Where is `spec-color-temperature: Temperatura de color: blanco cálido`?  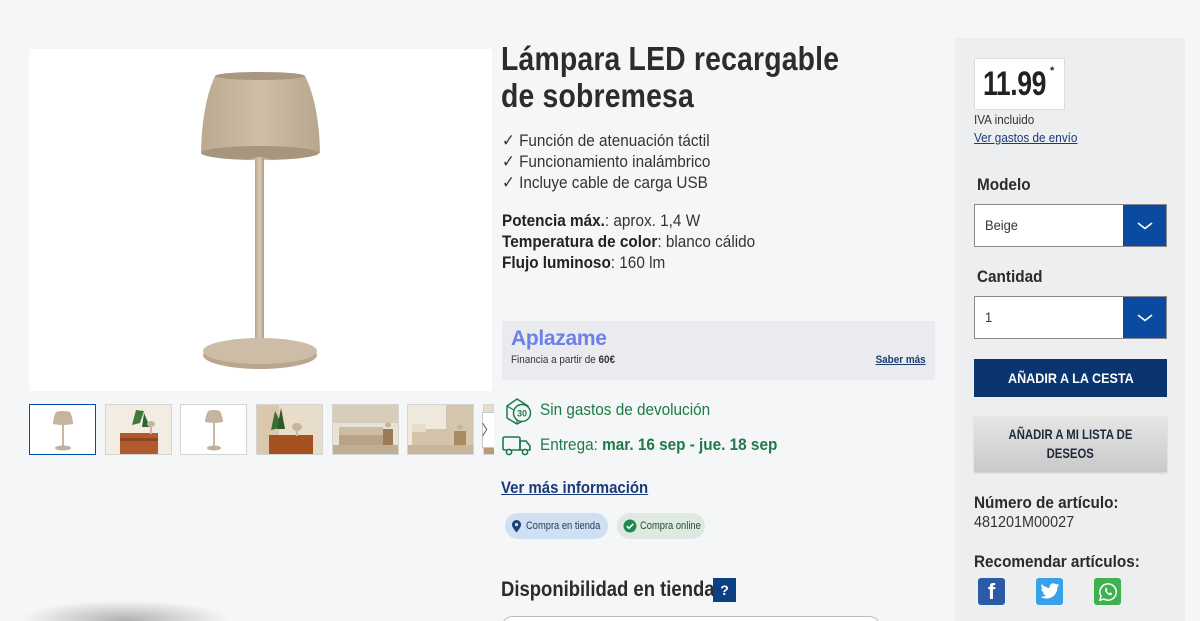 spec-color-temperature: Temperatura de color: blanco cálido is located at coordinates (628, 241).